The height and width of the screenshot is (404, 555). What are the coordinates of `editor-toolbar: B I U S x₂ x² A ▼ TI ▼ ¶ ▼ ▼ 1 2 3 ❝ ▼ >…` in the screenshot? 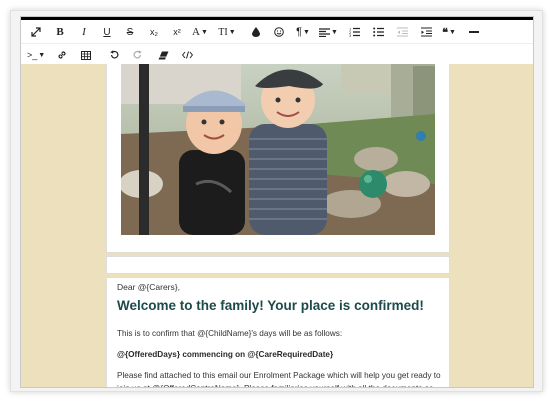 It's located at (277, 42).